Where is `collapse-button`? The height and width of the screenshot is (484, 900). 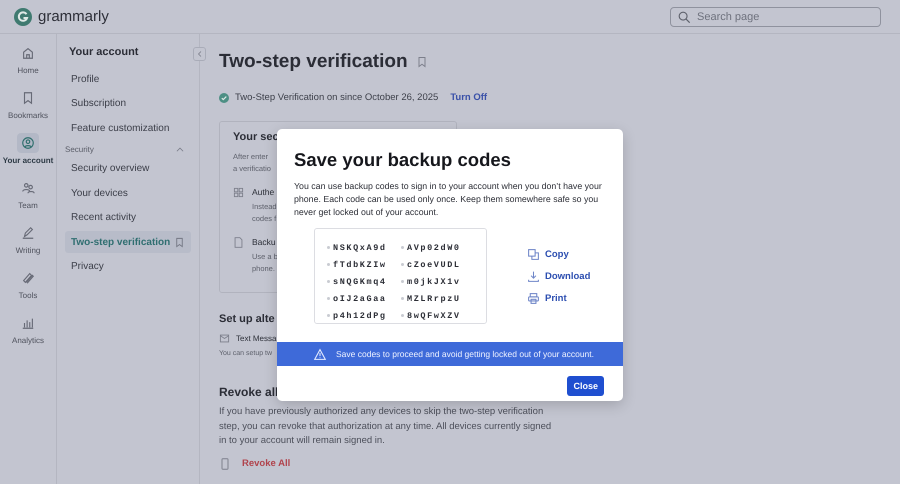 collapse-button is located at coordinates (199, 54).